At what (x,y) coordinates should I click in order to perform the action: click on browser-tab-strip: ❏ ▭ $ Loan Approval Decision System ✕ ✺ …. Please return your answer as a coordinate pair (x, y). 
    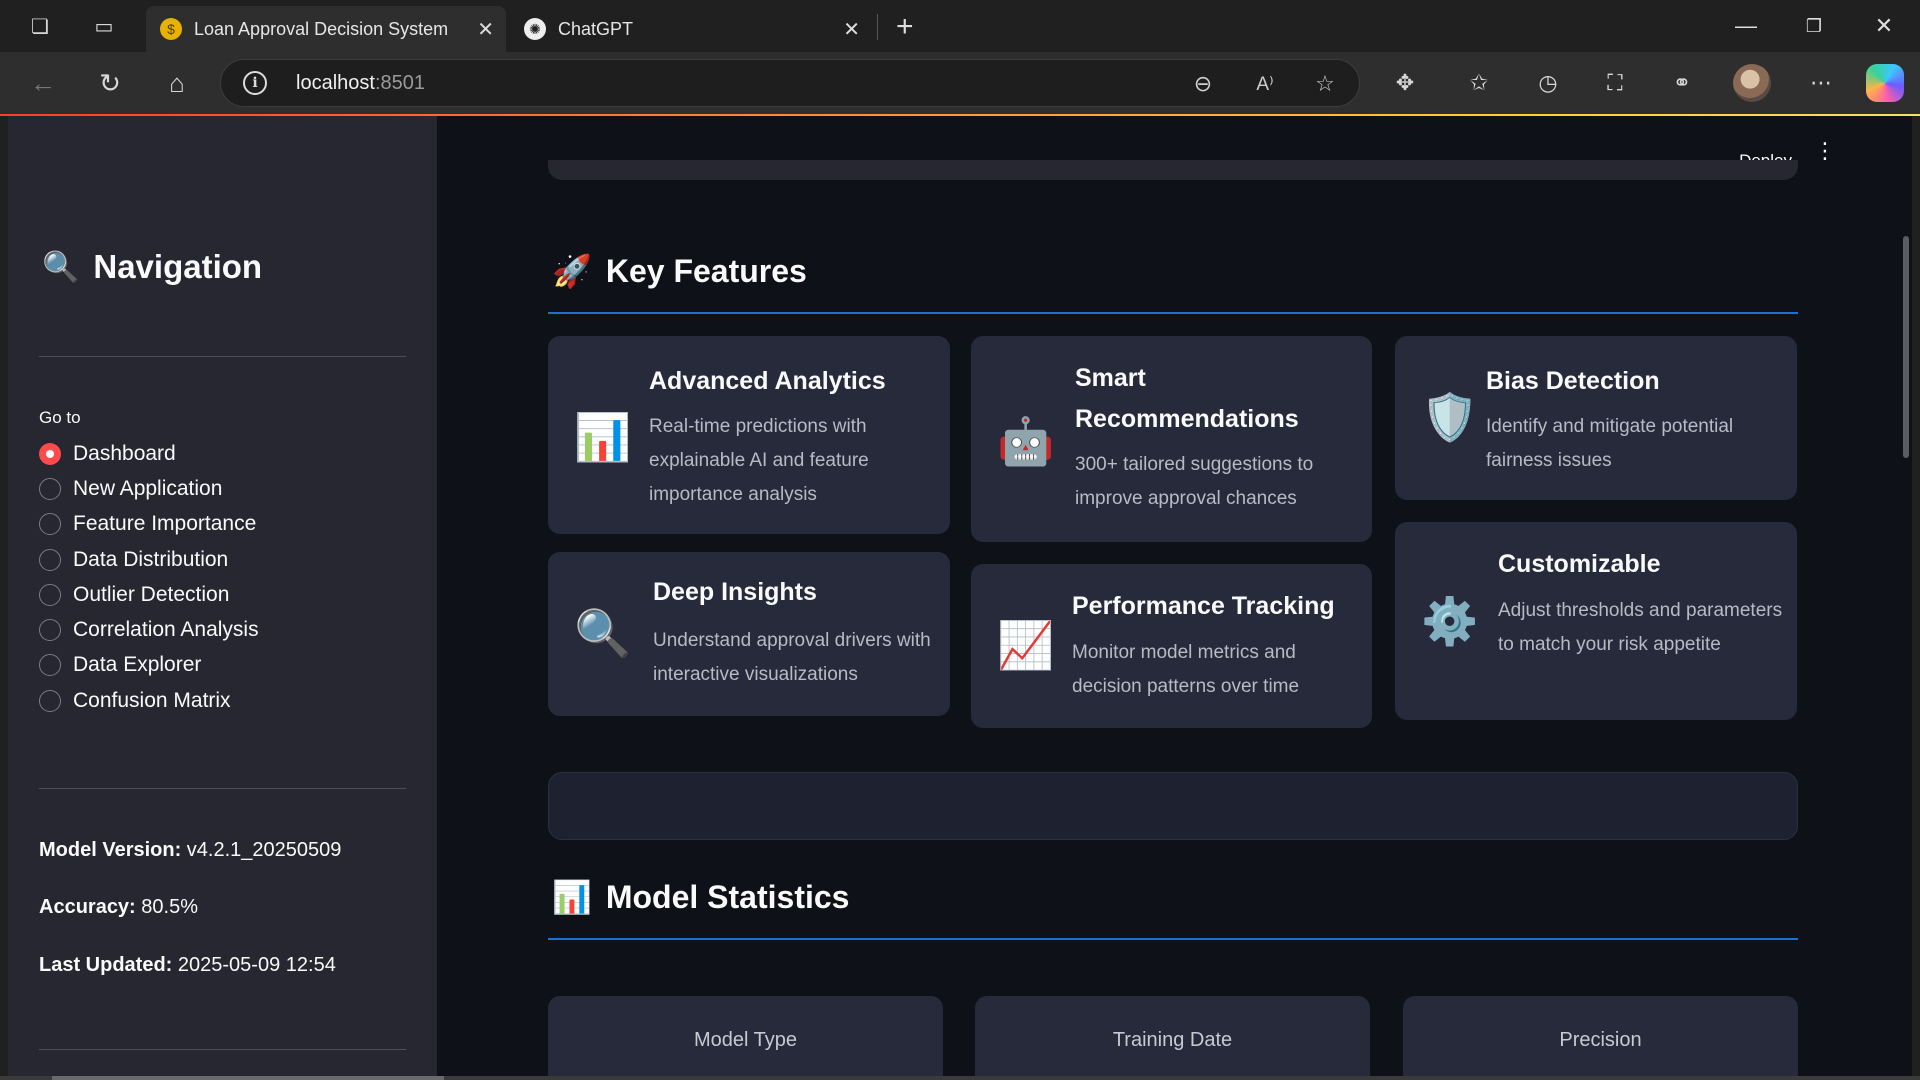
    Looking at the image, I should click on (960, 26).